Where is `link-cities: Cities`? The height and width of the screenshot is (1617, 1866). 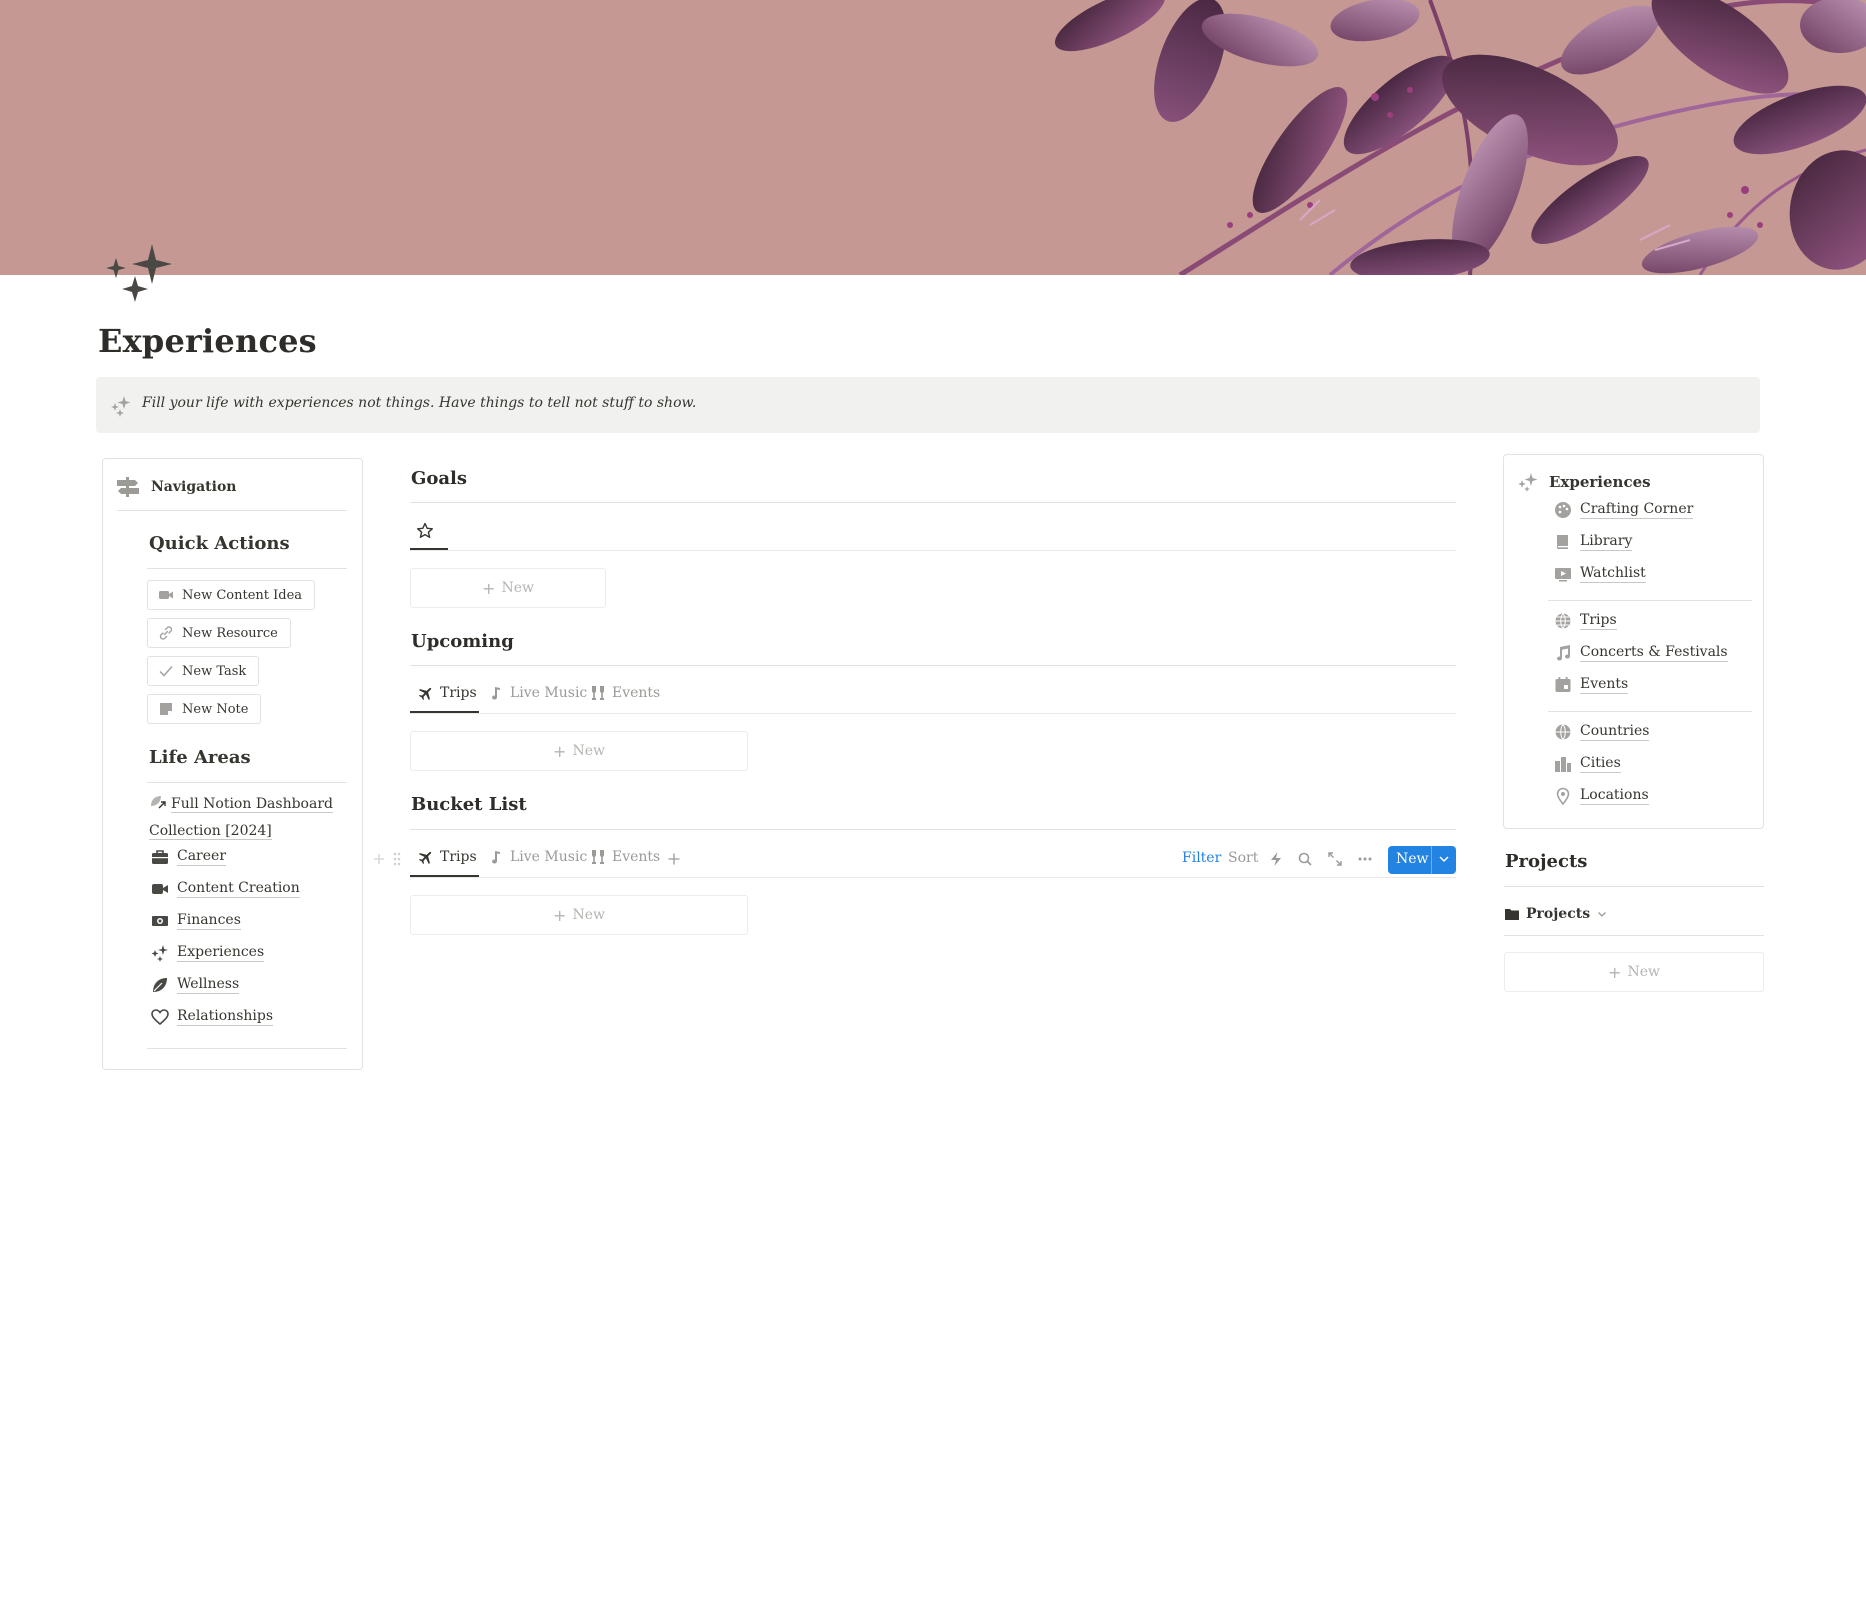
link-cities: Cities is located at coordinates (1587, 764).